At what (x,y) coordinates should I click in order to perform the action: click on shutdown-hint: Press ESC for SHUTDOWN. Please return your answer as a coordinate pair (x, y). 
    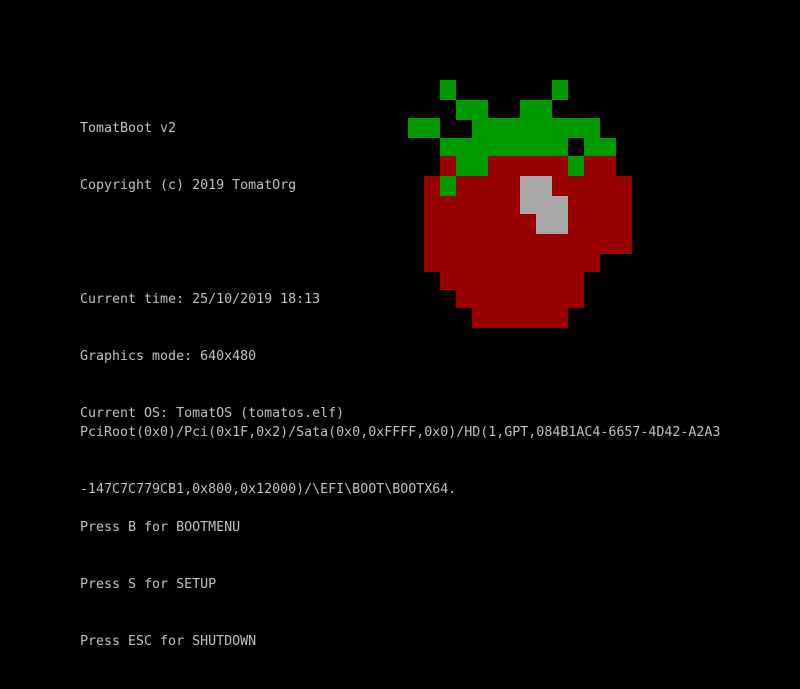
    Looking at the image, I should click on (168, 641).